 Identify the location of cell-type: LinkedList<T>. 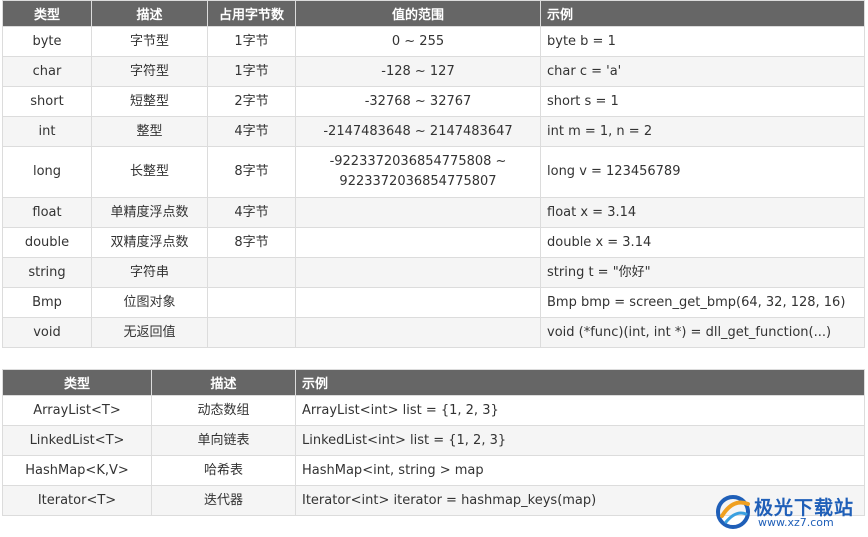
(77, 440).